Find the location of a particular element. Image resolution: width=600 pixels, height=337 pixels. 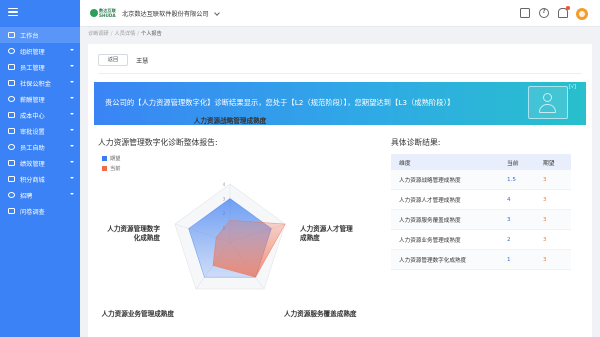

sidebar-item-label: 员工管理 is located at coordinates (32, 68).